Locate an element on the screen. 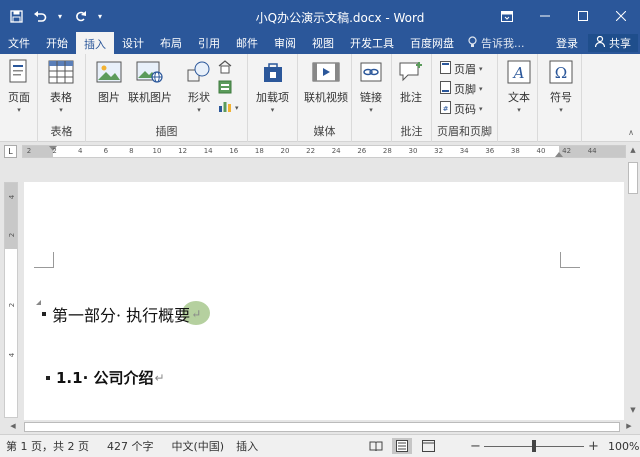 The width and height of the screenshot is (640, 457). web-layout-icon is located at coordinates (428, 446).